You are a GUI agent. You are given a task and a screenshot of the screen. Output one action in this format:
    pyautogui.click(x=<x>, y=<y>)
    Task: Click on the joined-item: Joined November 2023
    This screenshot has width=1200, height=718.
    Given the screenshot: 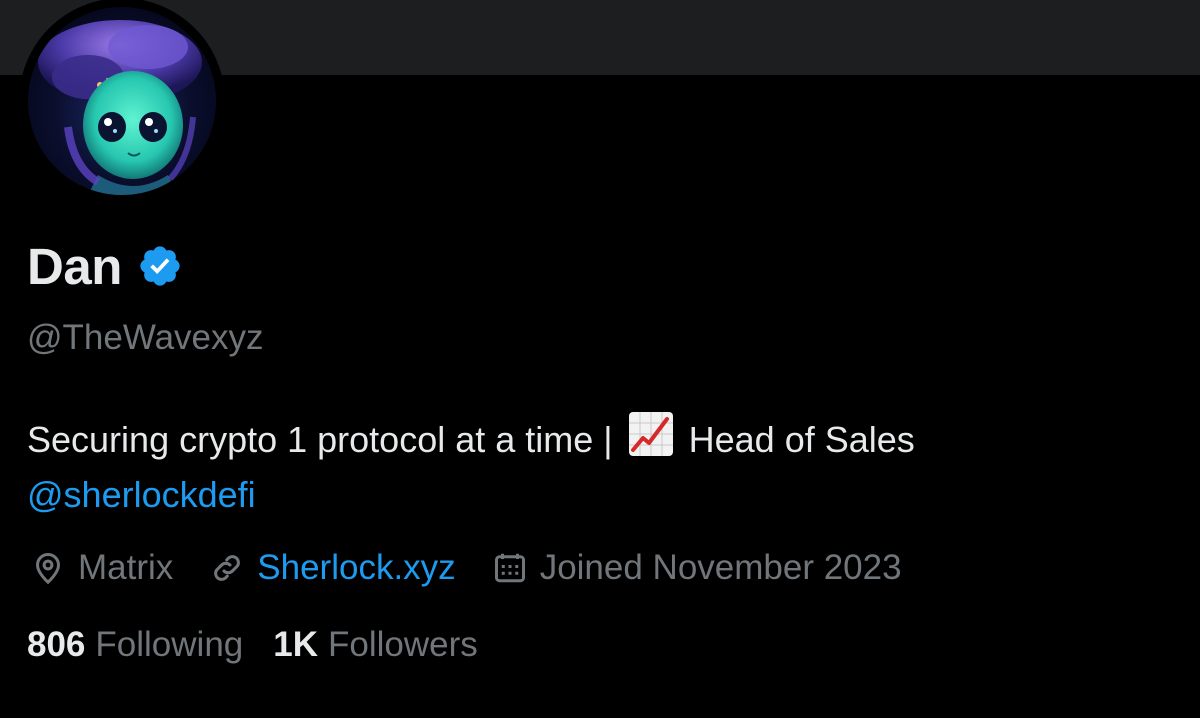 What is the action you would take?
    pyautogui.click(x=697, y=568)
    